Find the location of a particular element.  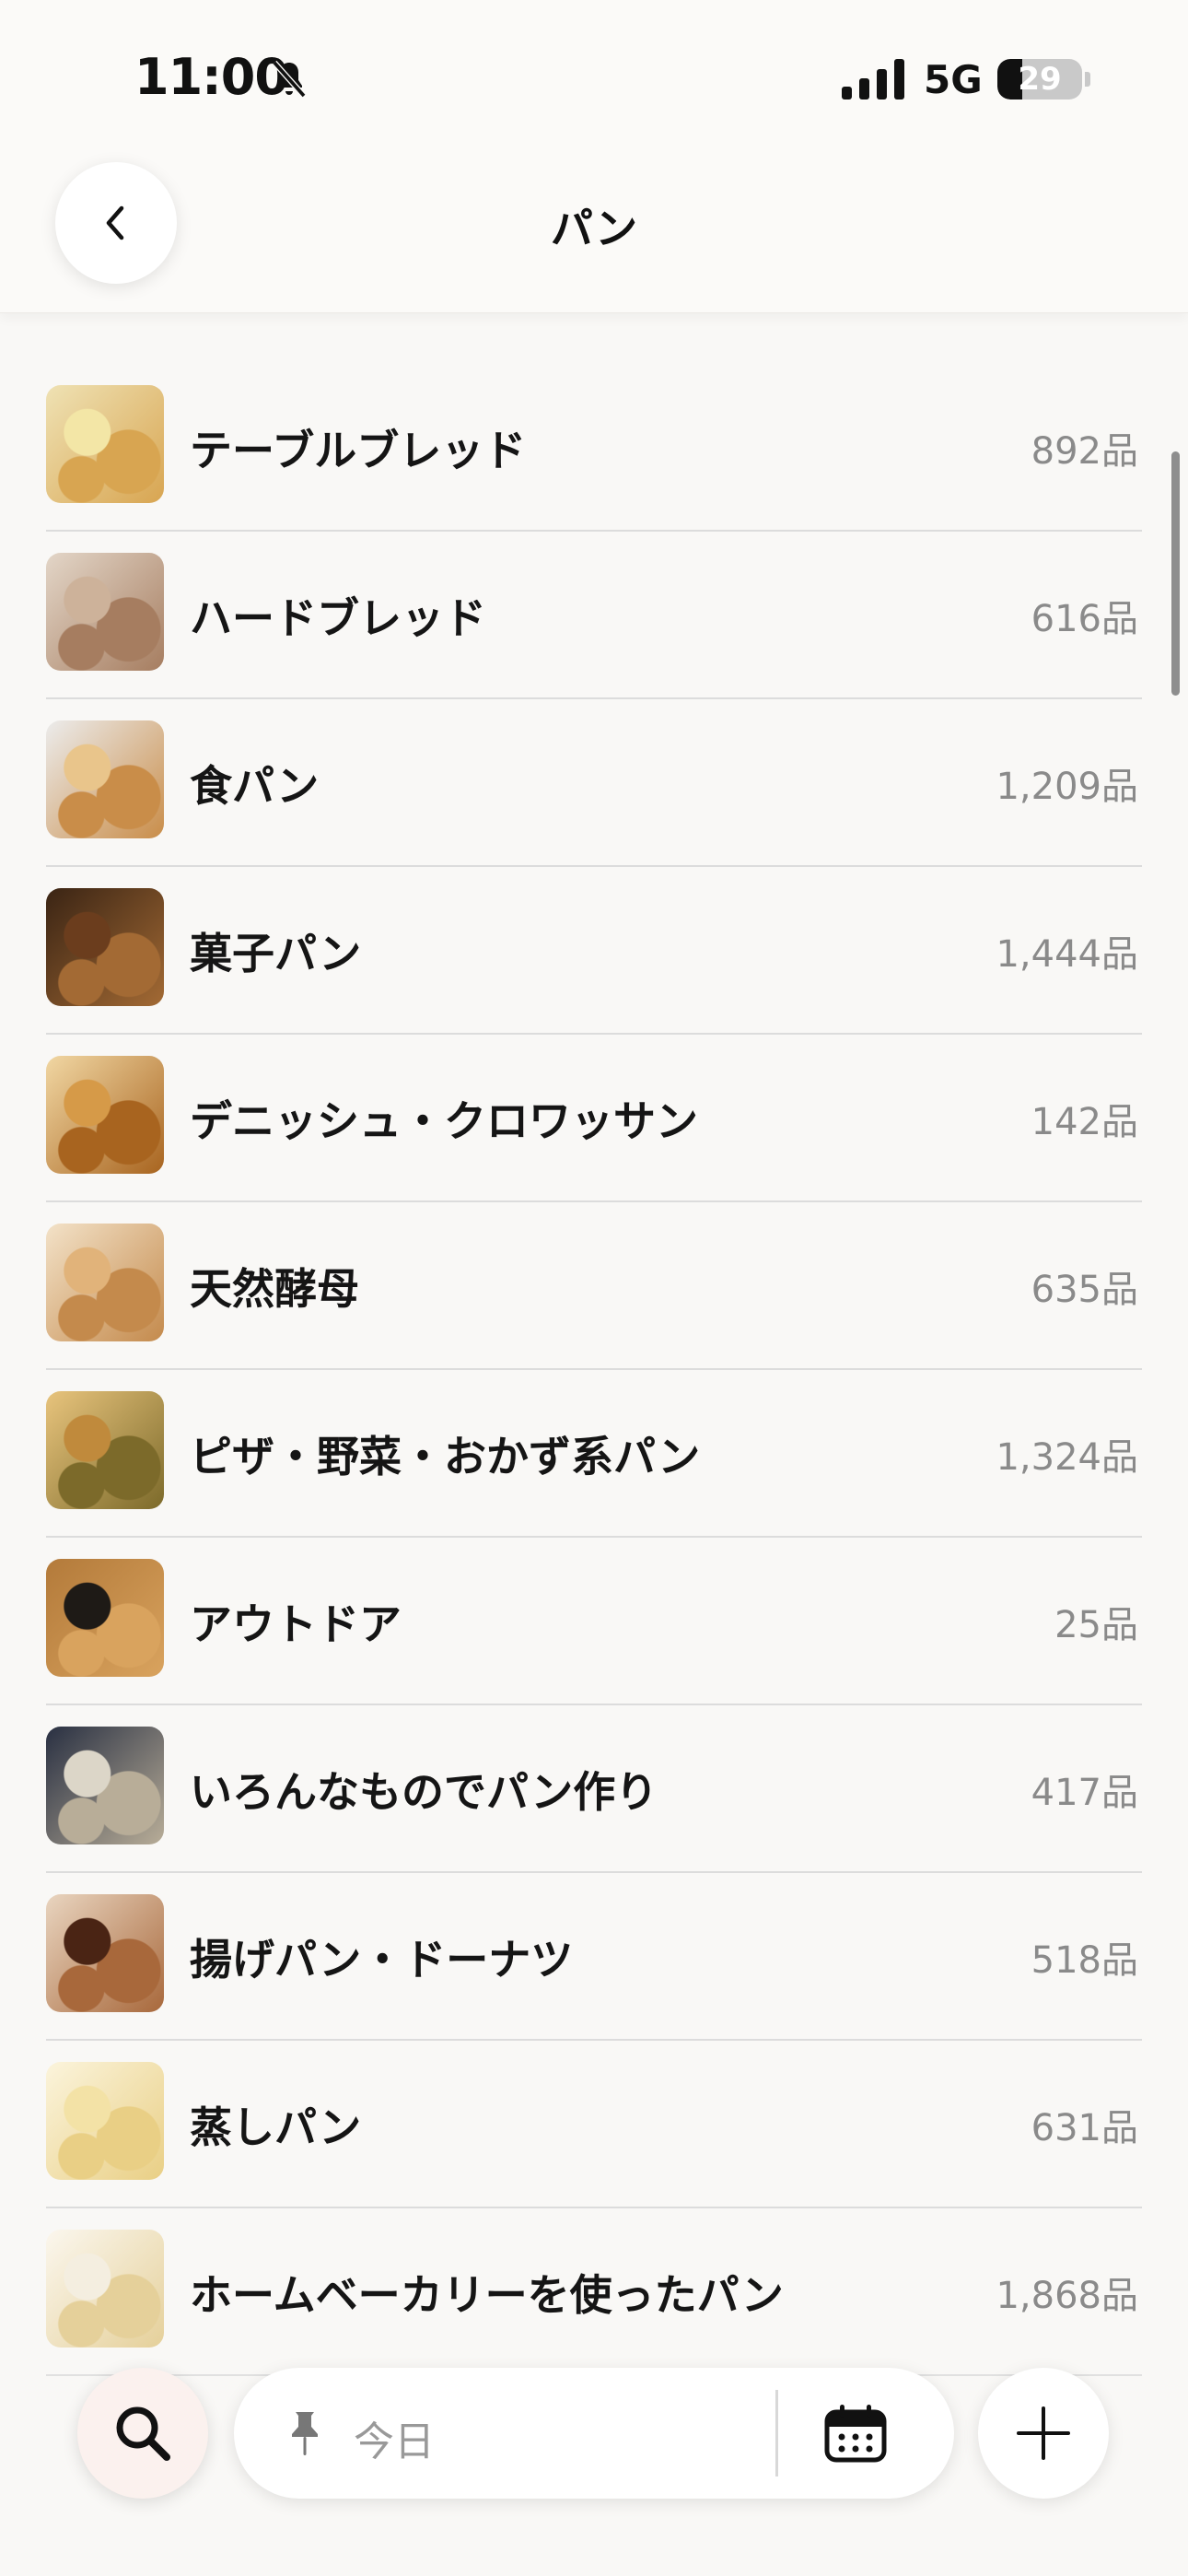

recipe-count: 417品 is located at coordinates (1084, 1793).